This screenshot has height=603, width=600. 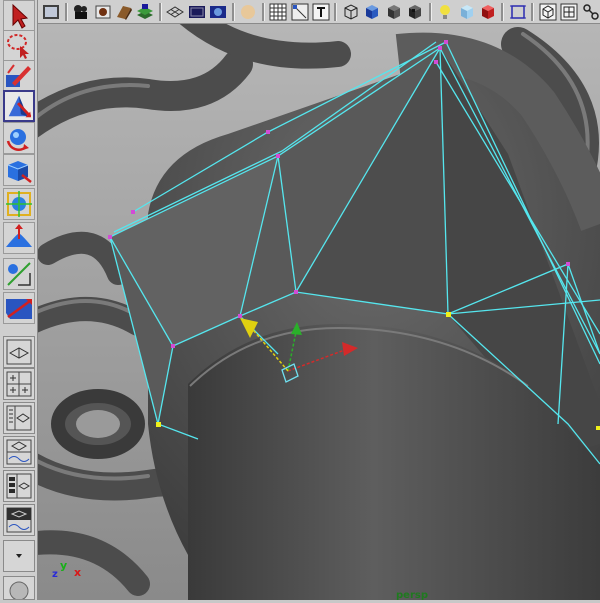 What do you see at coordinates (412, 595) in the screenshot?
I see `camera-name-label: persp` at bounding box center [412, 595].